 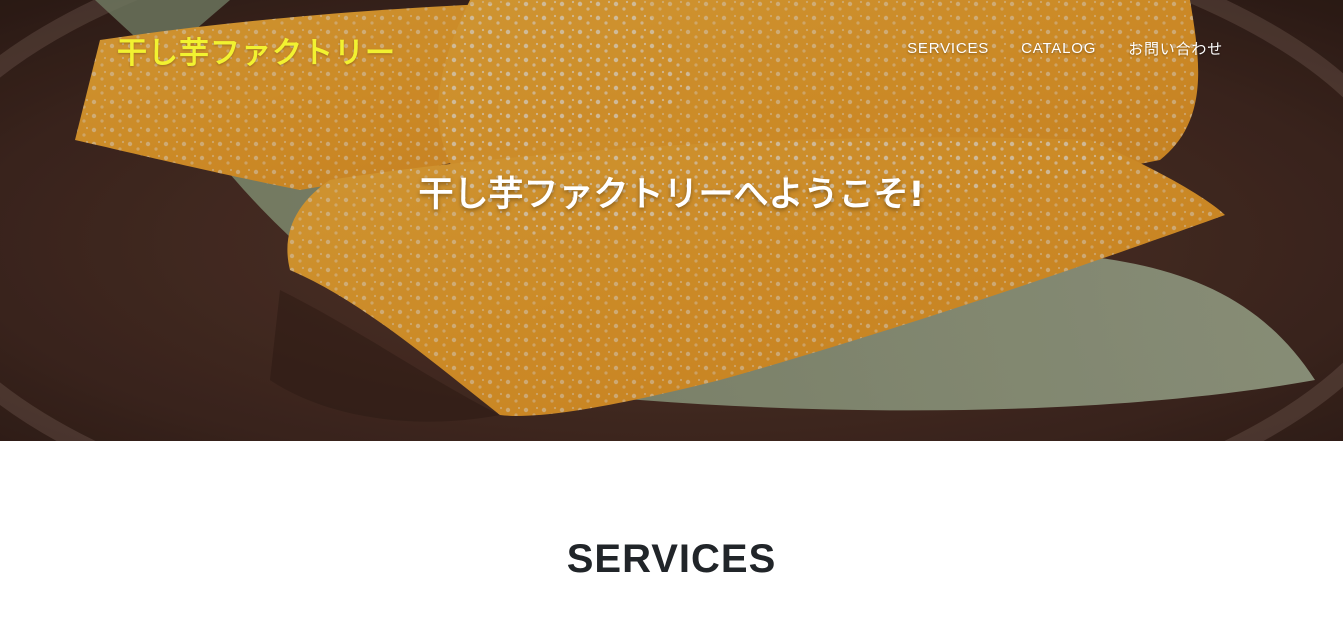 I want to click on services-heading: SERVICES, so click(x=671, y=559).